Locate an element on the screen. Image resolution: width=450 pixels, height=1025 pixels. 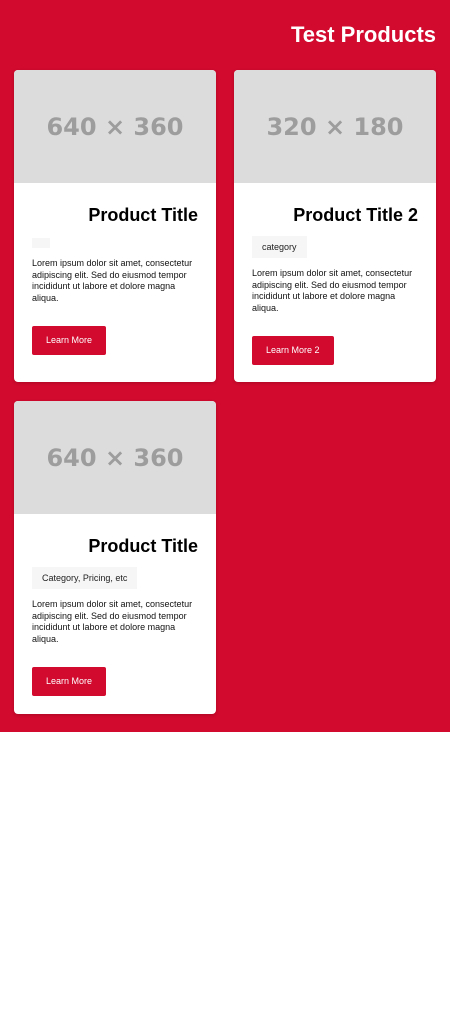
learn-more-button: Learn More 2 is located at coordinates (293, 350).